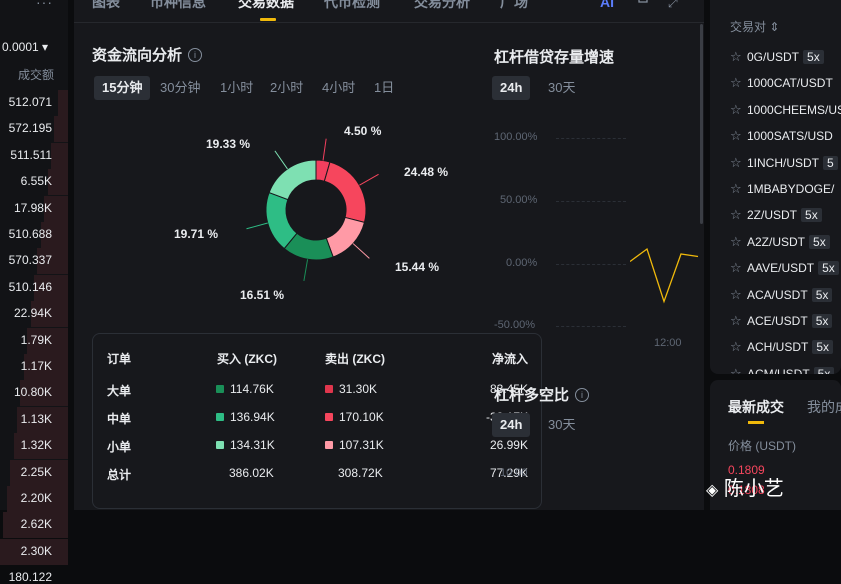  What do you see at coordinates (245, 417) in the screenshot?
I see `row-buy: 136.94K` at bounding box center [245, 417].